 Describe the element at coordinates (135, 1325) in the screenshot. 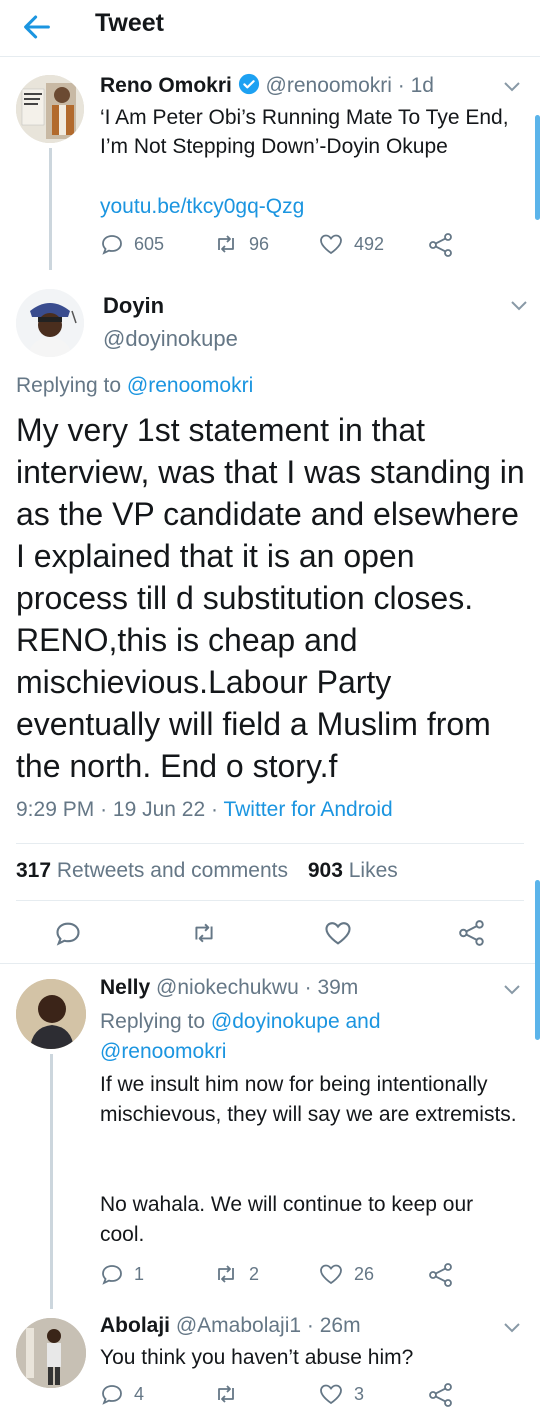

I see `author-name: Abolaji` at that location.